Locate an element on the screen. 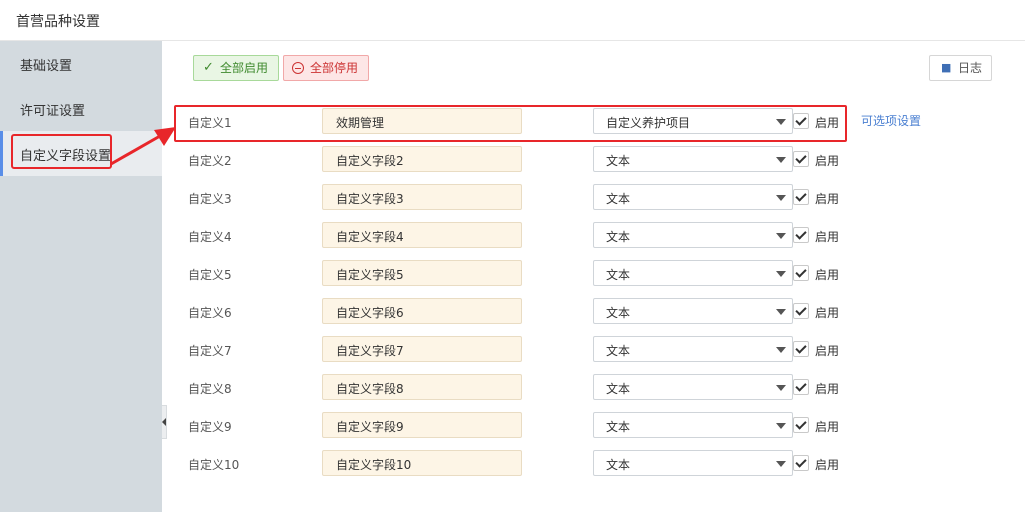 The image size is (1025, 512). check-icon: ✓ is located at coordinates (208, 67).